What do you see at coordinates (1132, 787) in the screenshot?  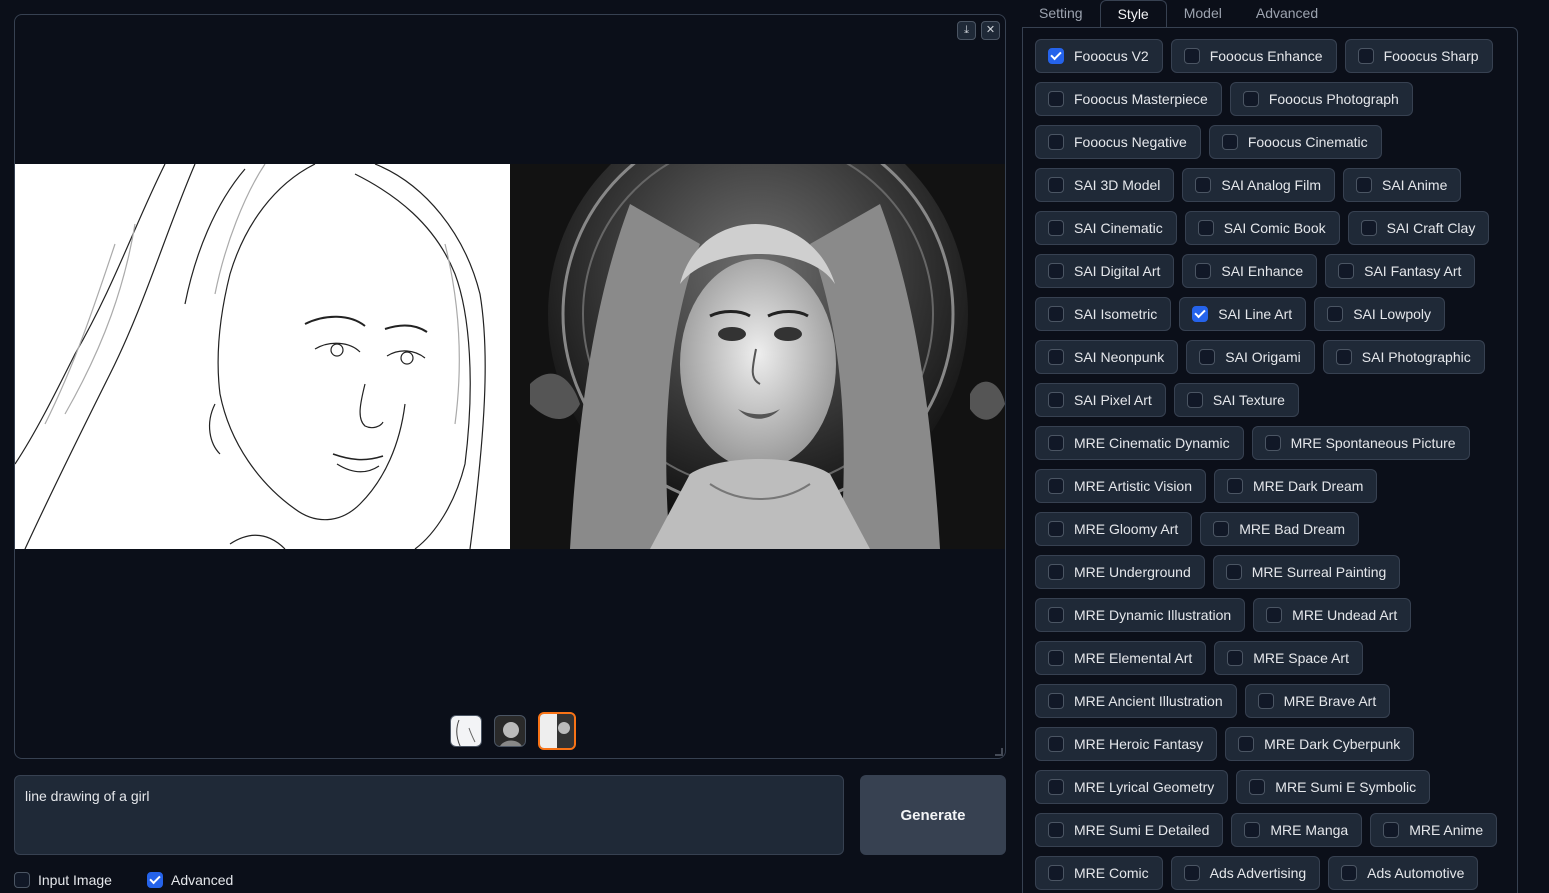 I see `style-option: MRE Lyrical Geometry` at bounding box center [1132, 787].